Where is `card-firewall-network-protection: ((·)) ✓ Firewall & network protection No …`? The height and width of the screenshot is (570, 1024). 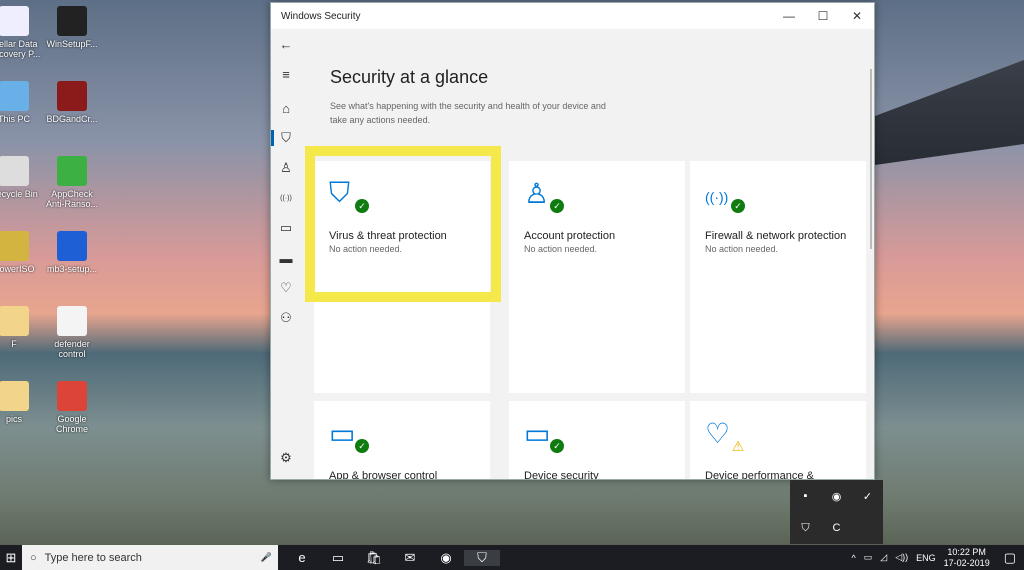 card-firewall-network-protection: ((·)) ✓ Firewall & network protection No … is located at coordinates (778, 277).